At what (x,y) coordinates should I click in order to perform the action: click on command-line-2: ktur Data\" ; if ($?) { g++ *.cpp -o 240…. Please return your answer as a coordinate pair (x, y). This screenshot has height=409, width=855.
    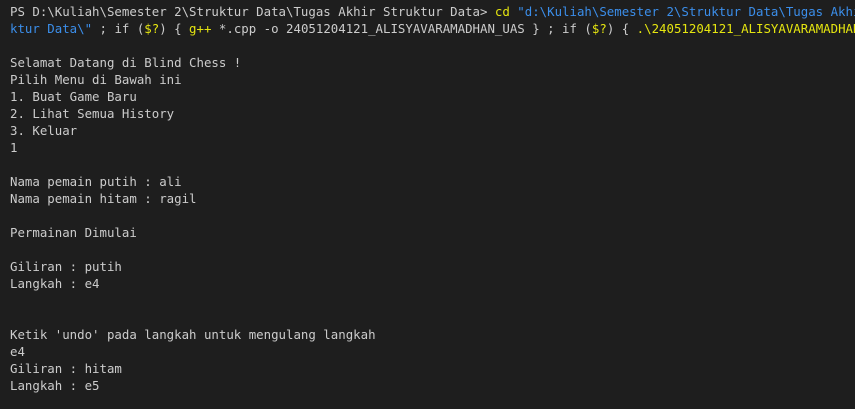
    Looking at the image, I should click on (432, 28).